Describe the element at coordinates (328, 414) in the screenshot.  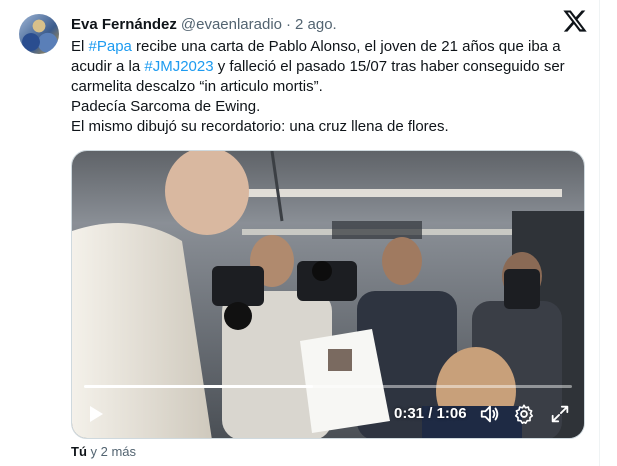
I see `video-controls: 0:31 / 1:06` at that location.